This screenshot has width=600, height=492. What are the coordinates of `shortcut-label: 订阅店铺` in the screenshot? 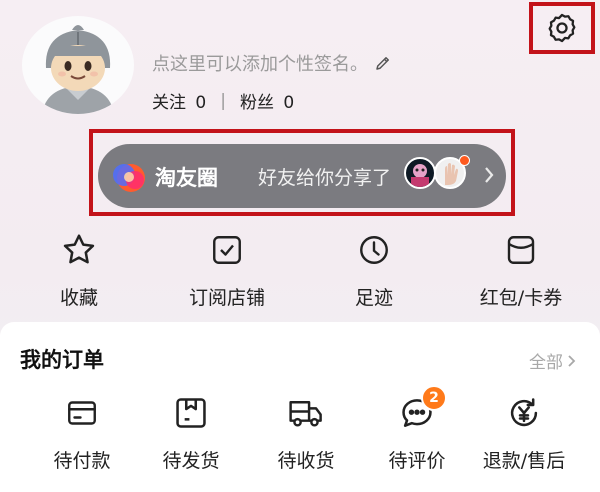 It's located at (226, 298).